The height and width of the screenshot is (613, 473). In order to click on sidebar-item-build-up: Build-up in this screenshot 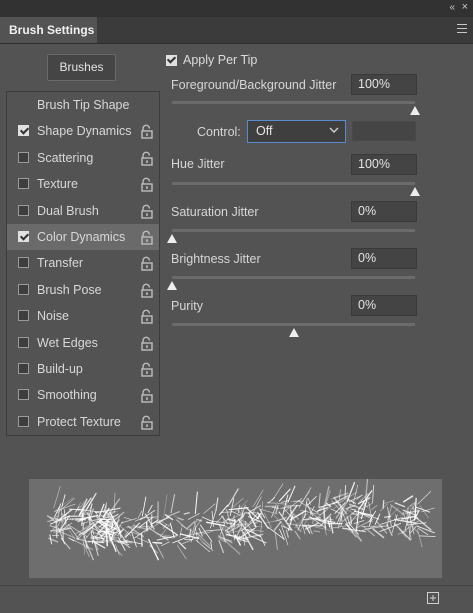, I will do `click(83, 369)`.